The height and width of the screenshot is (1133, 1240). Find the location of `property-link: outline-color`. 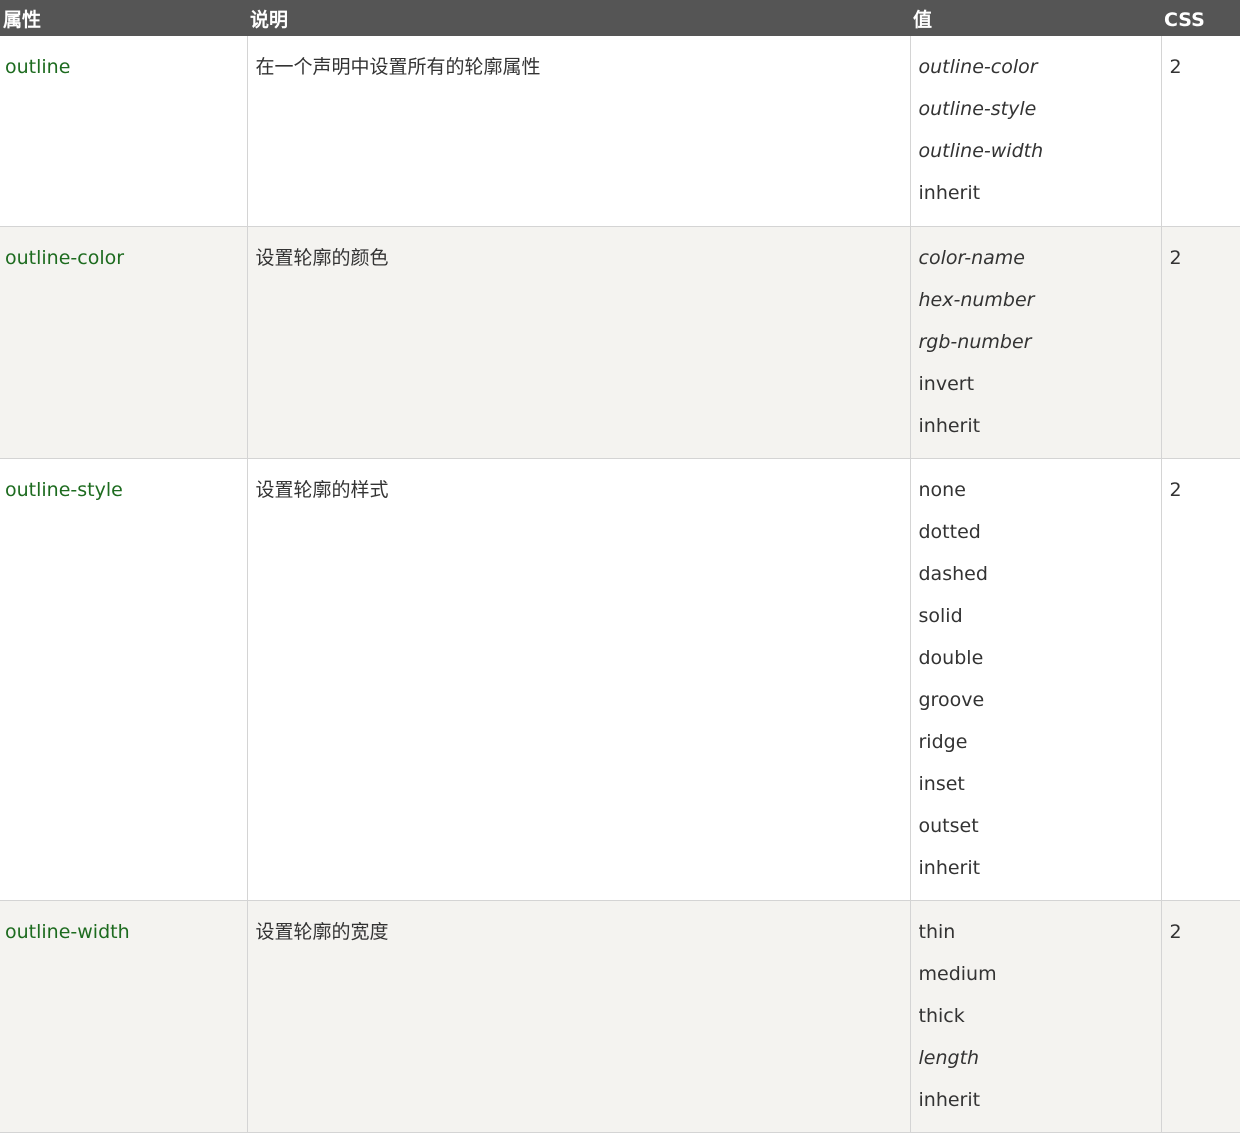

property-link: outline-color is located at coordinates (64, 258).